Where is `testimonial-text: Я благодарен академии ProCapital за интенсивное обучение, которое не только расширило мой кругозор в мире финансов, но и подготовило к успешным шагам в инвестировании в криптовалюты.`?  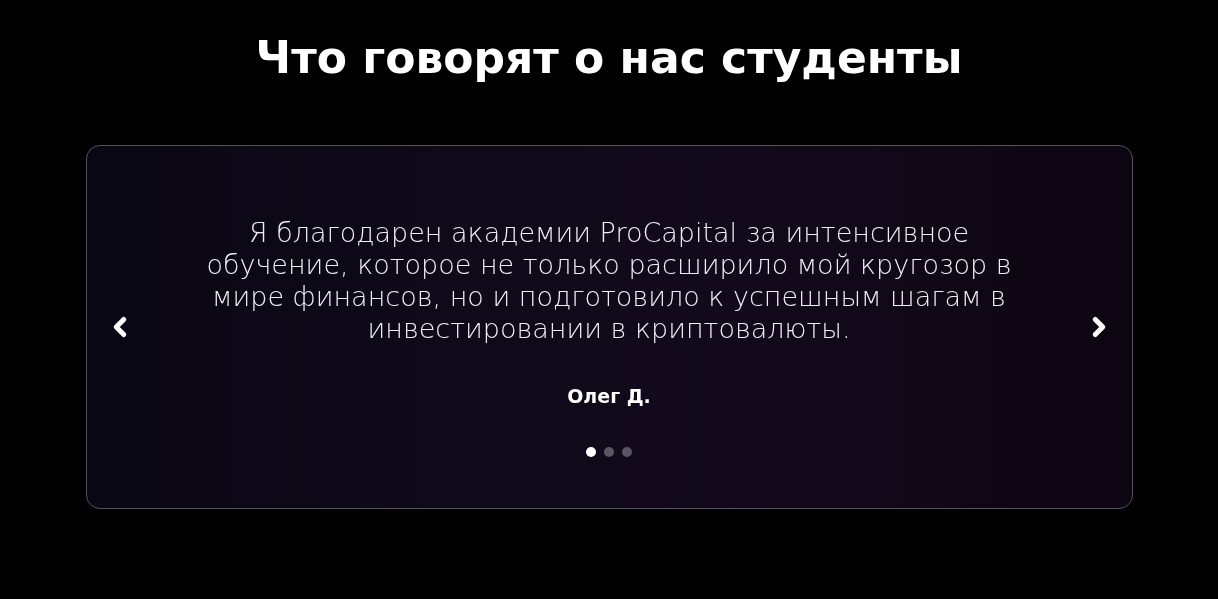
testimonial-text: Я благодарен академии ProCapital за интенсивное обучение, которое не только расширило мой кругозор в мире финансов, но и подготовило к успешным шагам в инвестировании в криптовалюты. is located at coordinates (609, 281).